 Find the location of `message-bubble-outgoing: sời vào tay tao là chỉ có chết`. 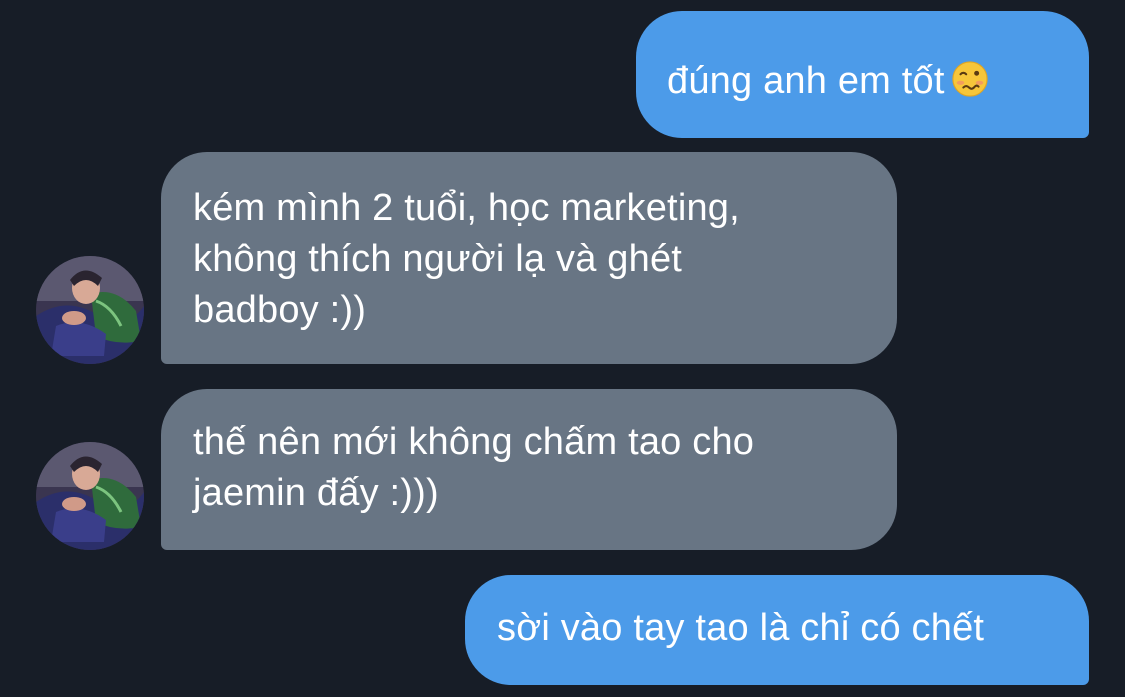

message-bubble-outgoing: sời vào tay tao là chỉ có chết is located at coordinates (777, 630).